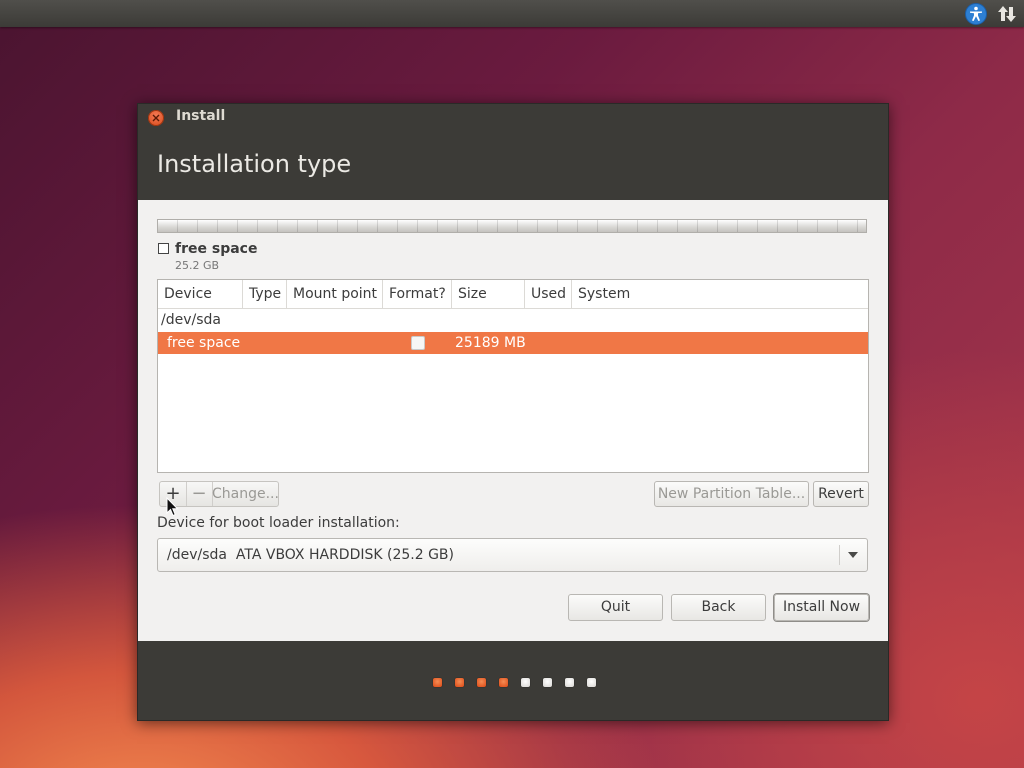  Describe the element at coordinates (615, 607) in the screenshot. I see `quit-button: Quit` at that location.